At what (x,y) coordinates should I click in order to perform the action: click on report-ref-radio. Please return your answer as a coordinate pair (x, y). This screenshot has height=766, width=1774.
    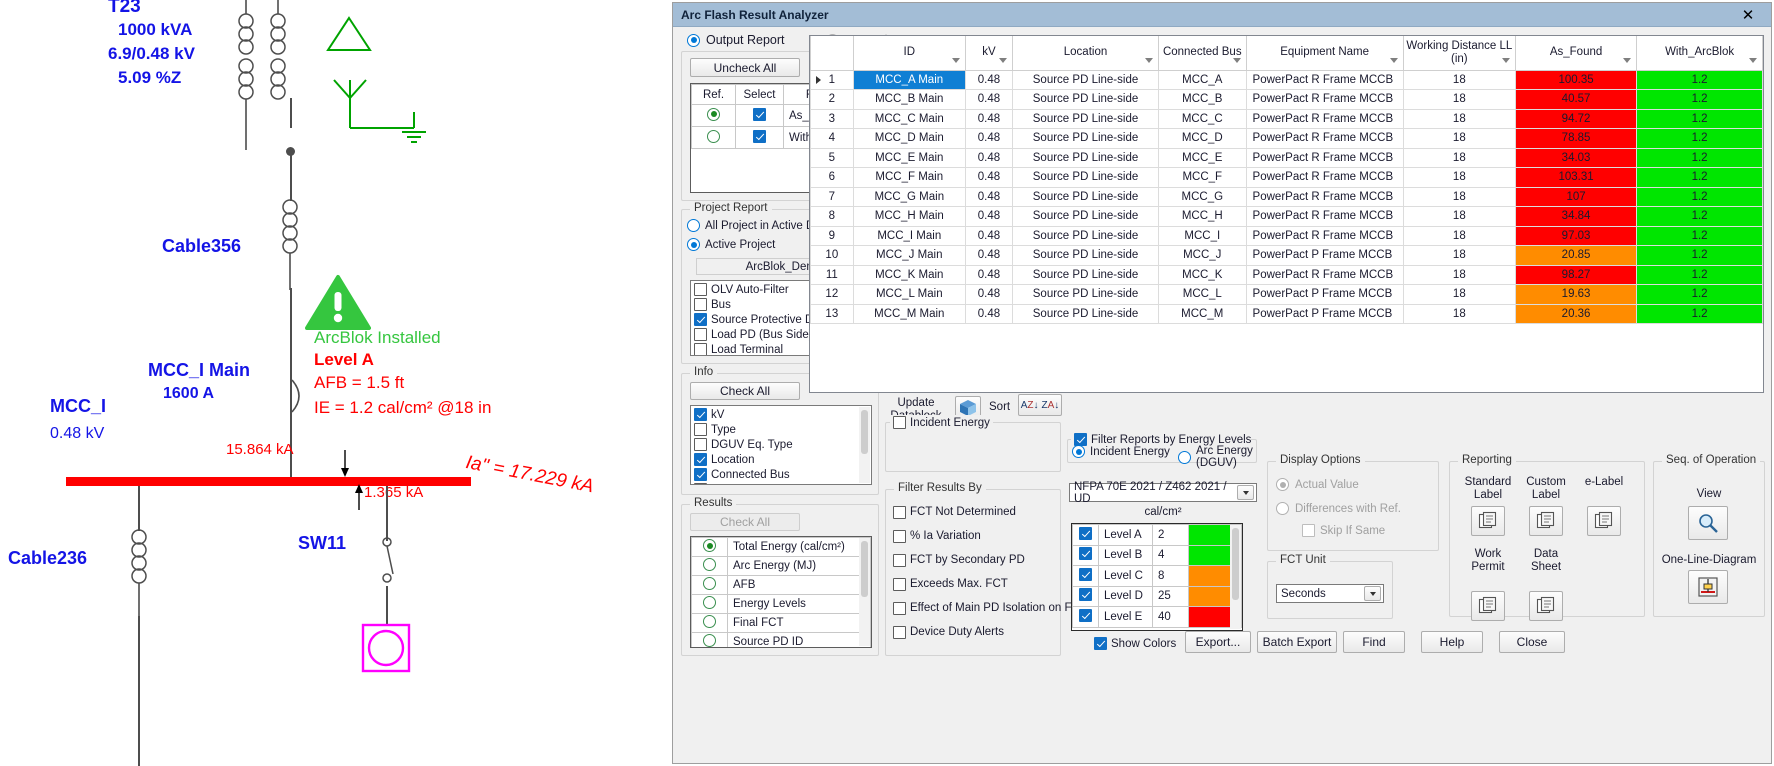
    Looking at the image, I should click on (713, 137).